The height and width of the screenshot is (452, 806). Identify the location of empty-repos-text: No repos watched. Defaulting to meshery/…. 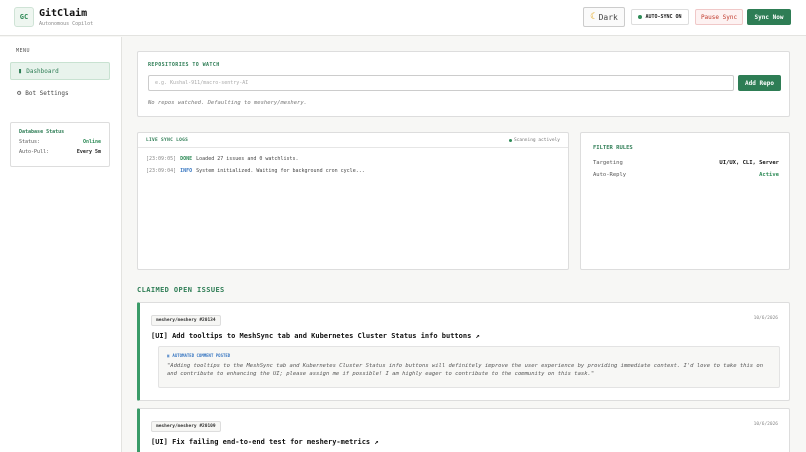
(227, 103).